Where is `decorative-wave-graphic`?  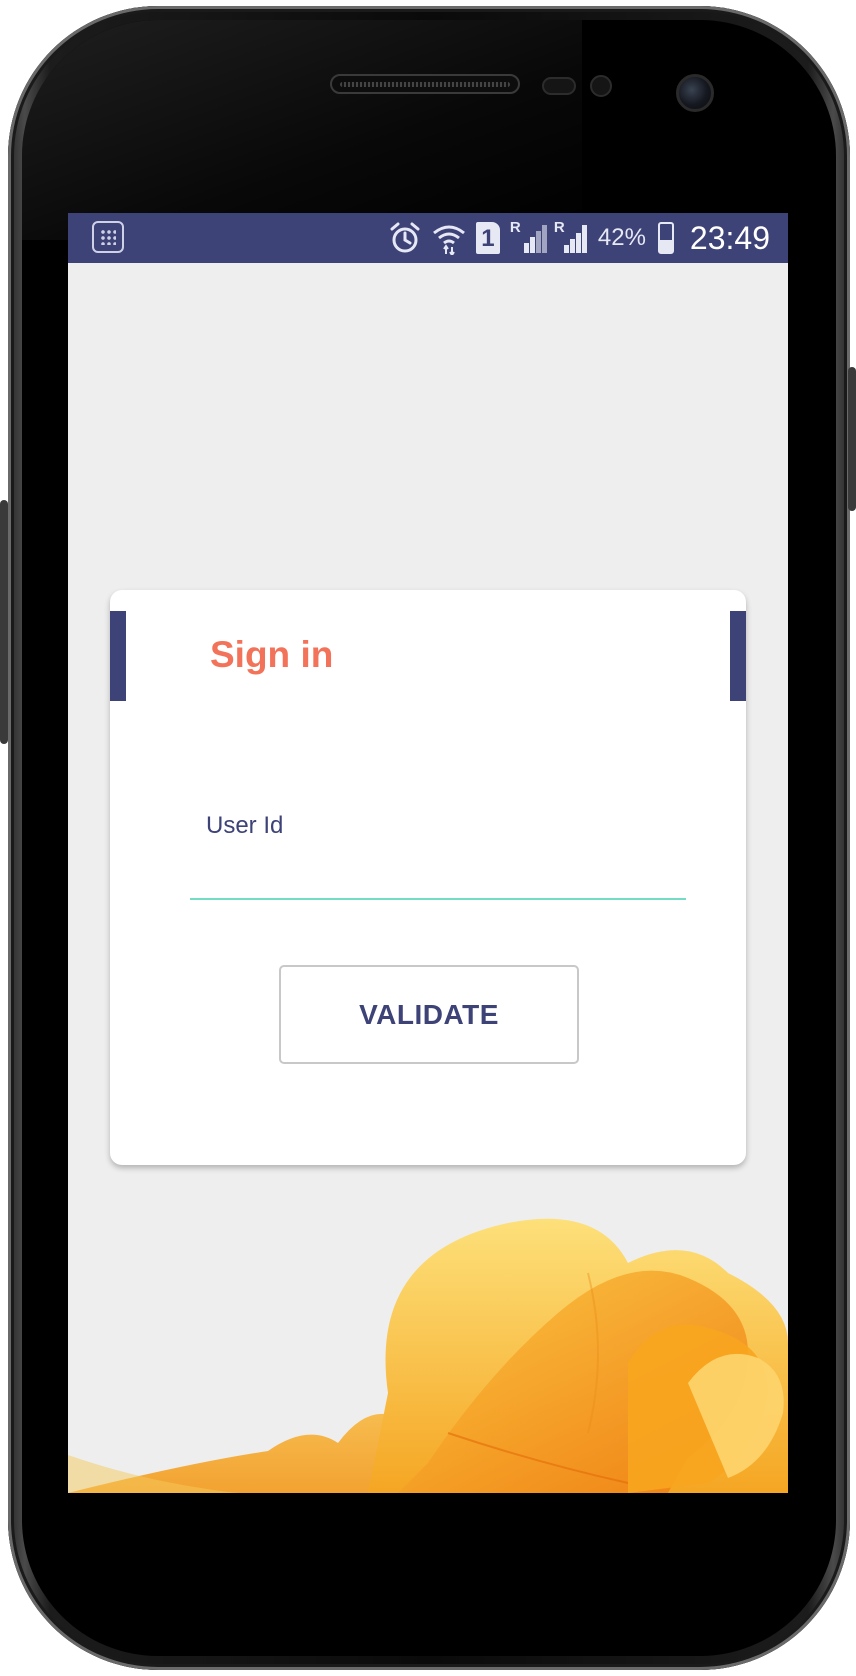
decorative-wave-graphic is located at coordinates (428, 1355).